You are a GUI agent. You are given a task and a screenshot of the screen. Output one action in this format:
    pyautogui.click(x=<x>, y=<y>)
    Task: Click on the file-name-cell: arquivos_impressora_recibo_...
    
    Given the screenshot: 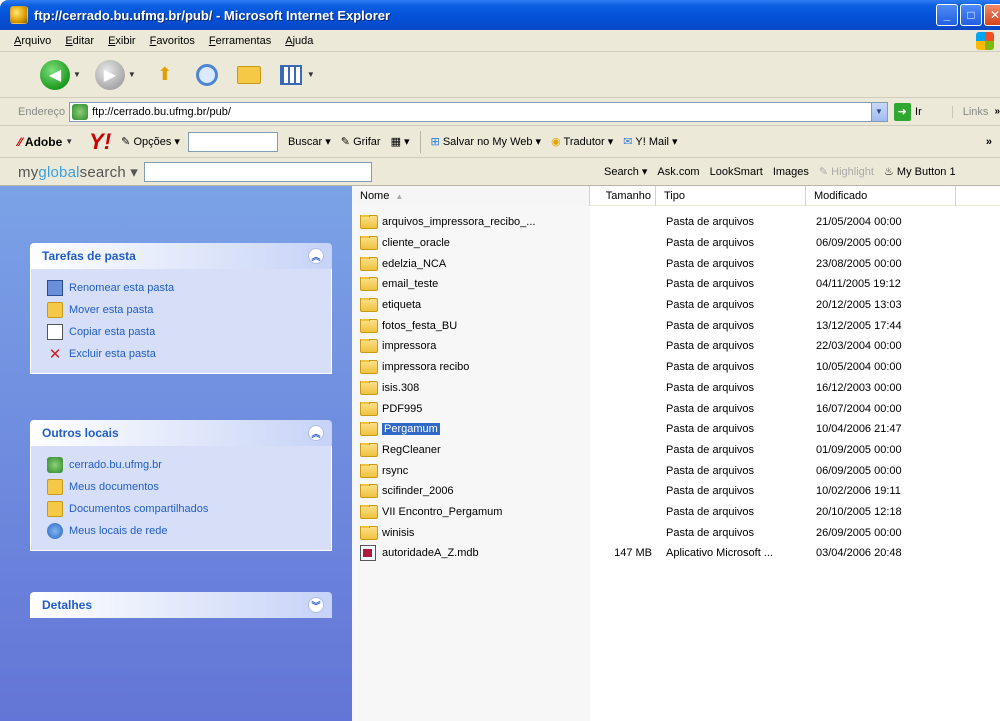 What is the action you would take?
    pyautogui.click(x=471, y=222)
    